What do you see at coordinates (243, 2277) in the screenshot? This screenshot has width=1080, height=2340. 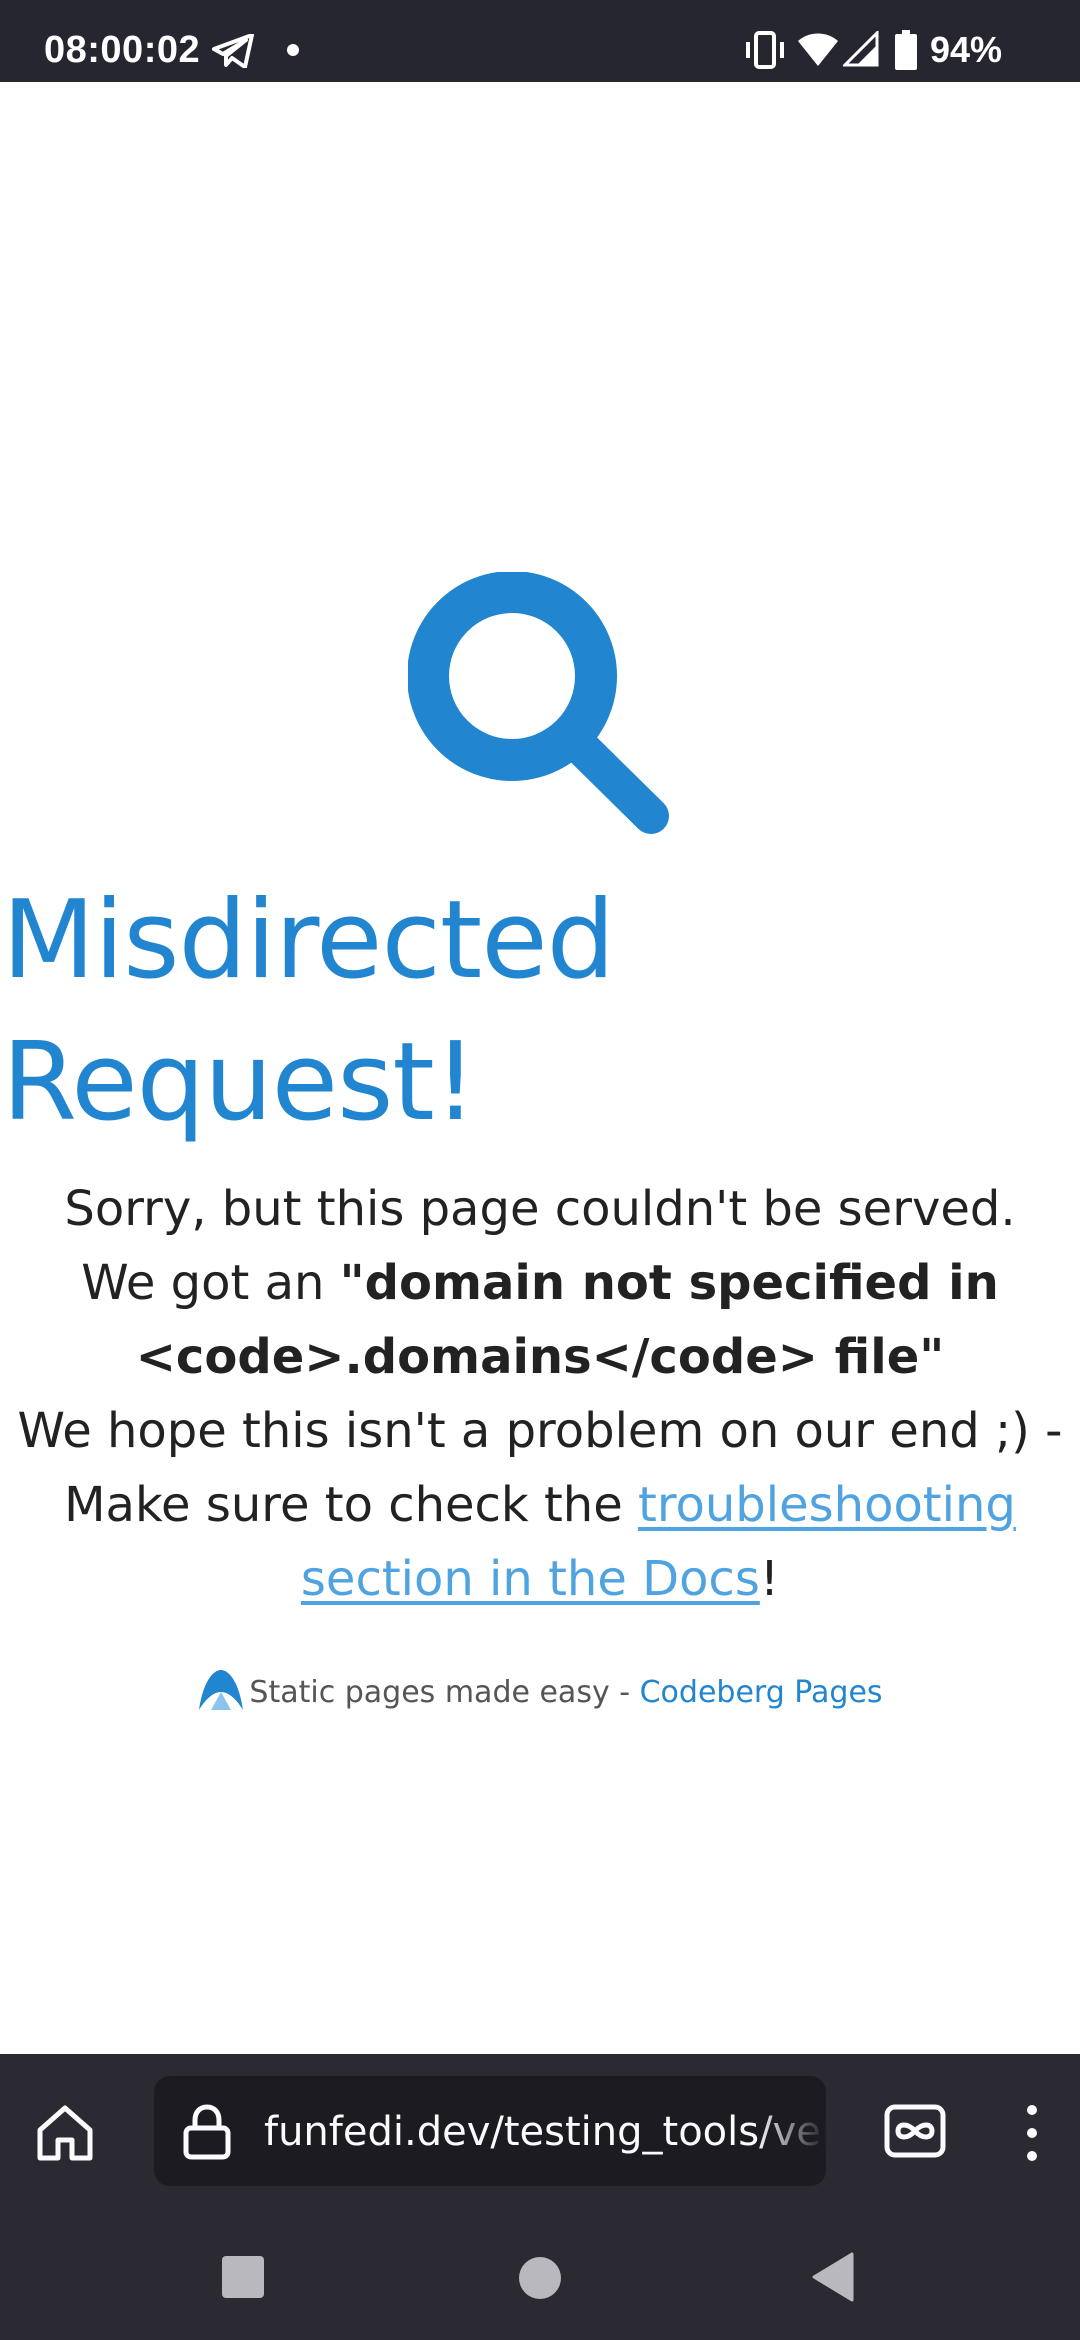 I see `recents-icon` at bounding box center [243, 2277].